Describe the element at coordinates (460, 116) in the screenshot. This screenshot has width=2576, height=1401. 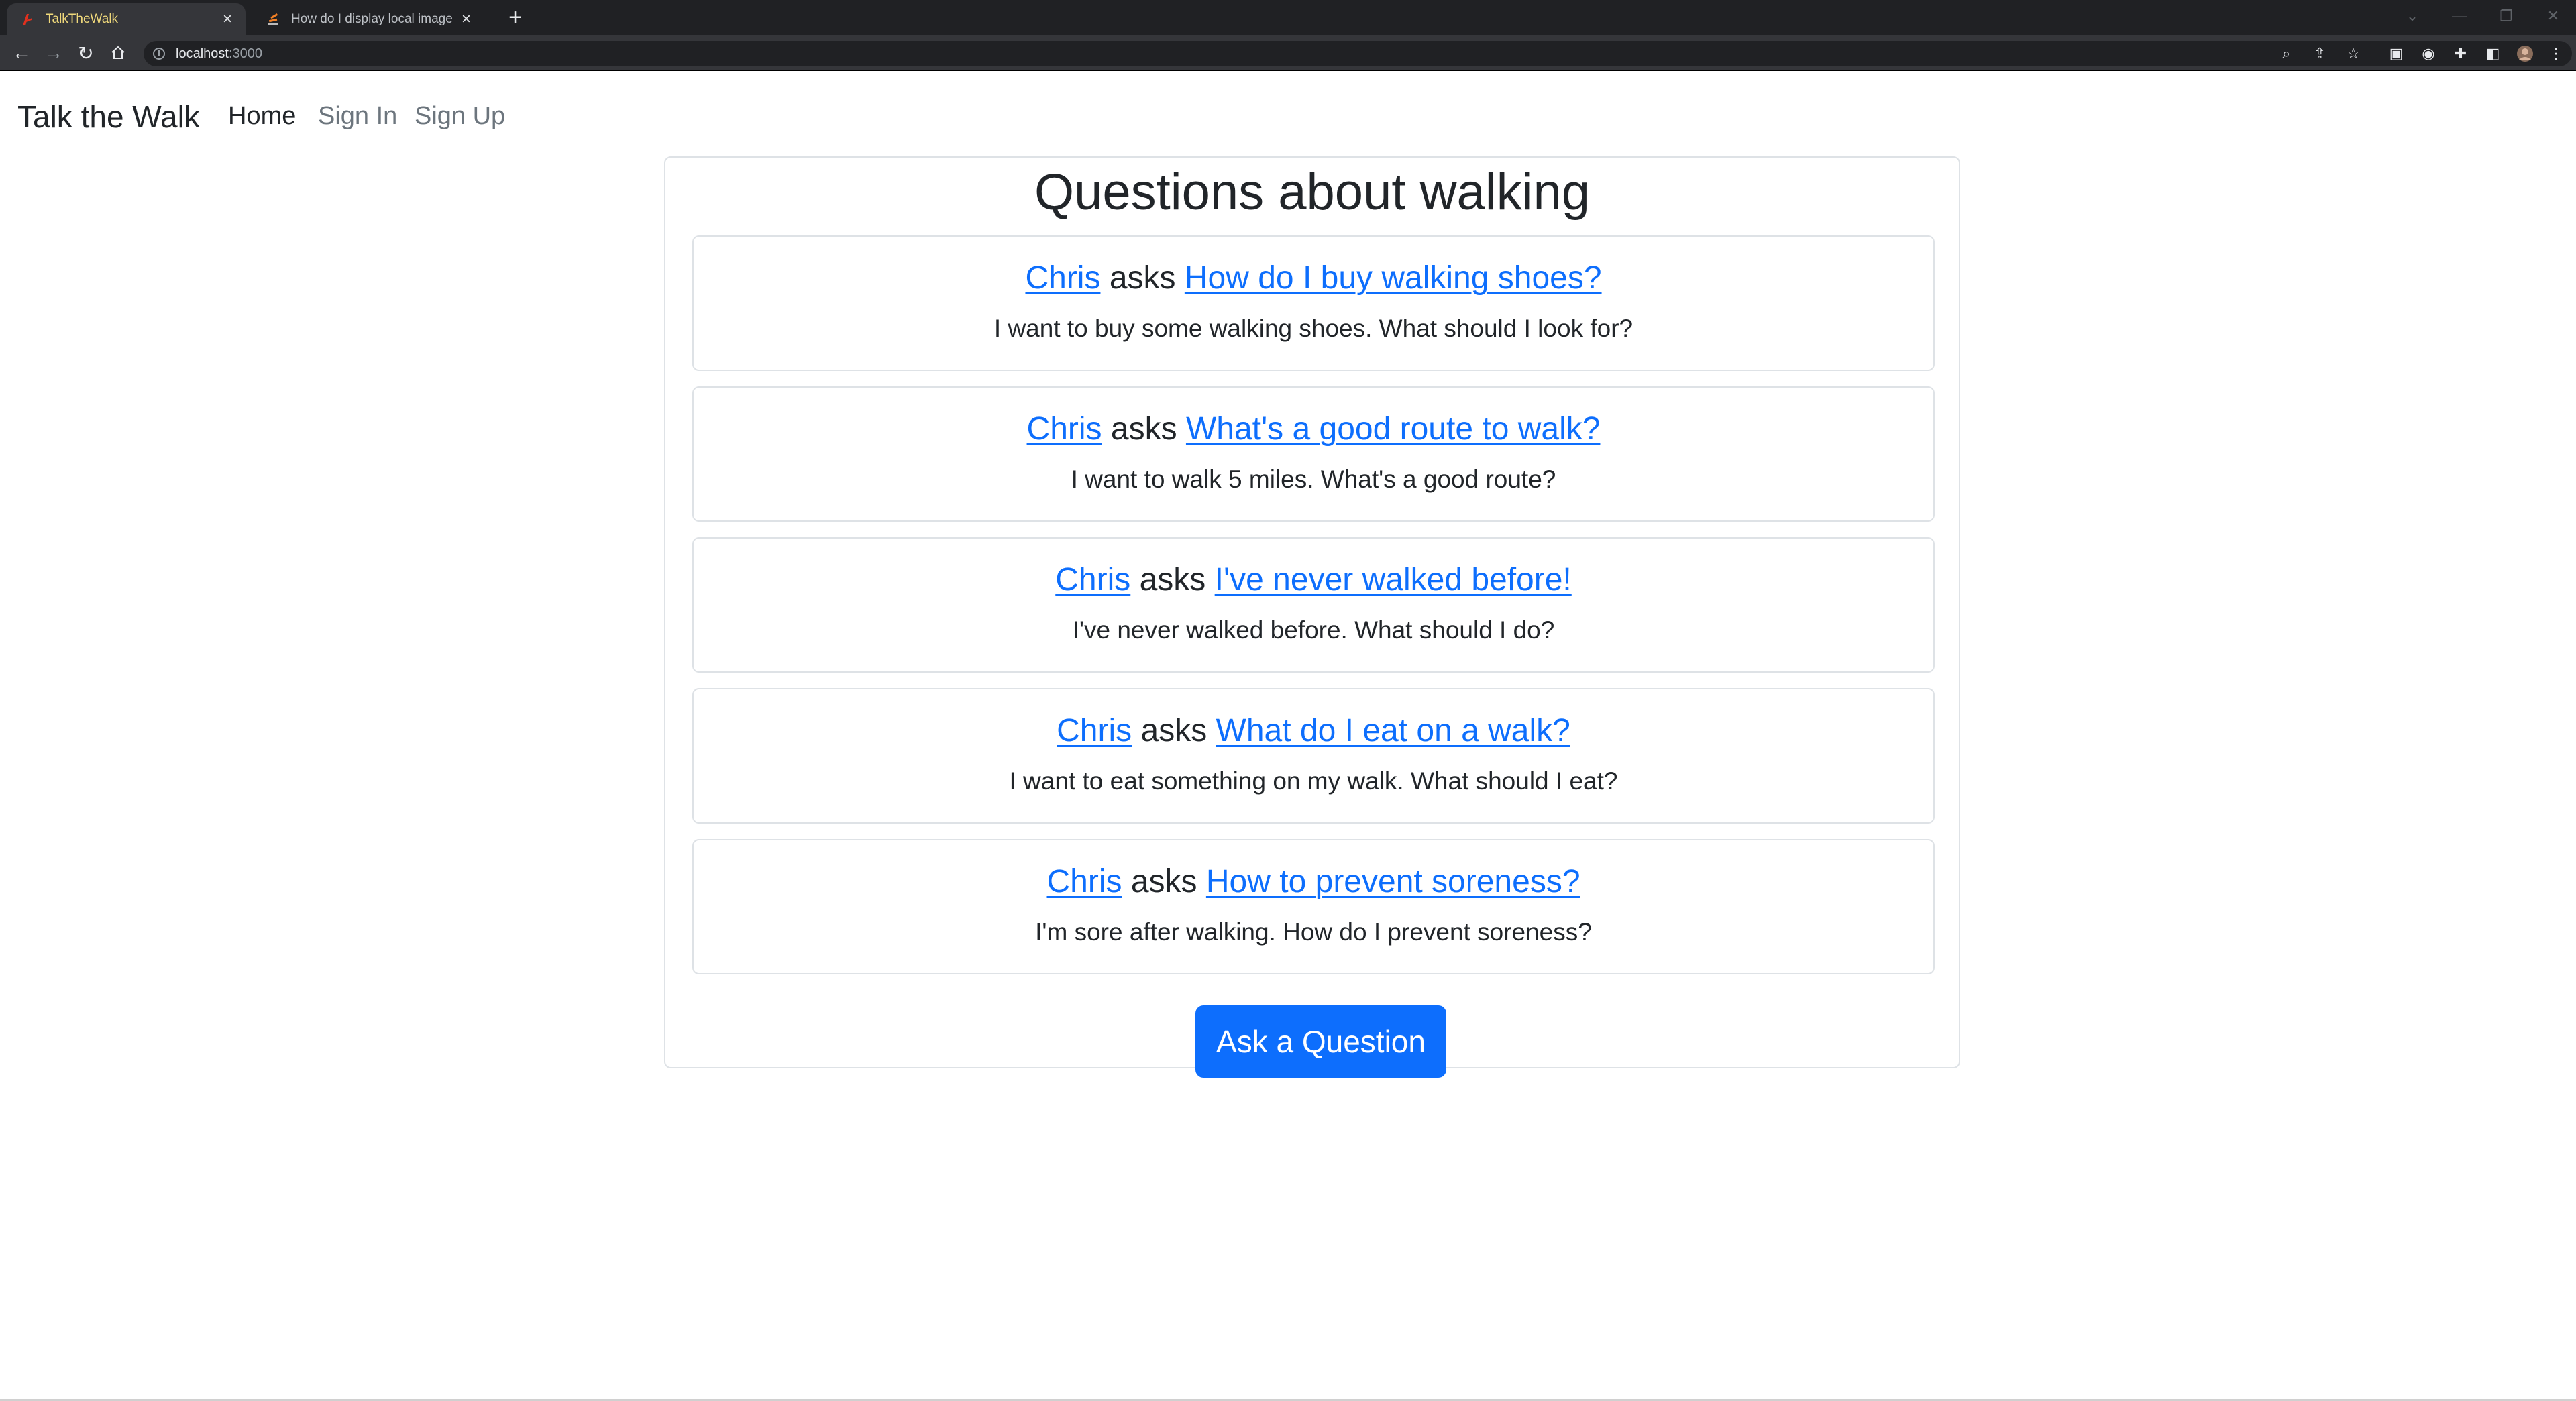
I see `nav-signup-link: Sign Up` at that location.